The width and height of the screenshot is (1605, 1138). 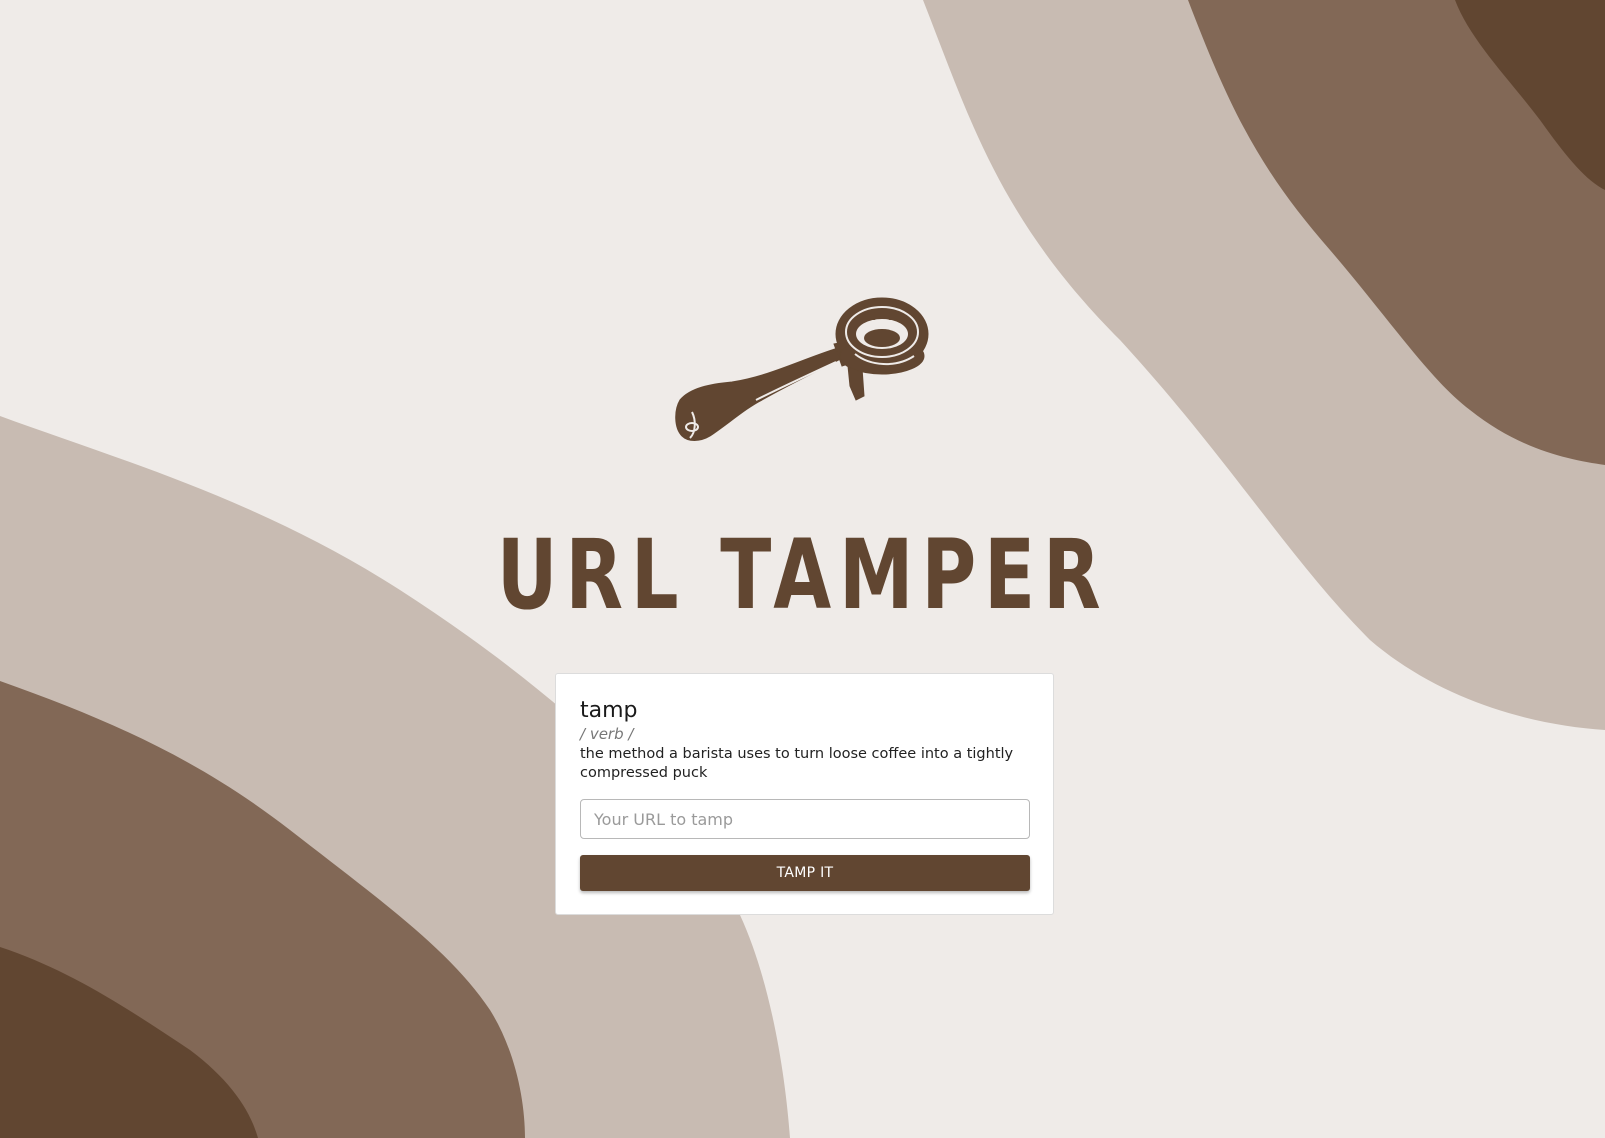 I want to click on app-title: URL TAMPER, so click(x=802, y=575).